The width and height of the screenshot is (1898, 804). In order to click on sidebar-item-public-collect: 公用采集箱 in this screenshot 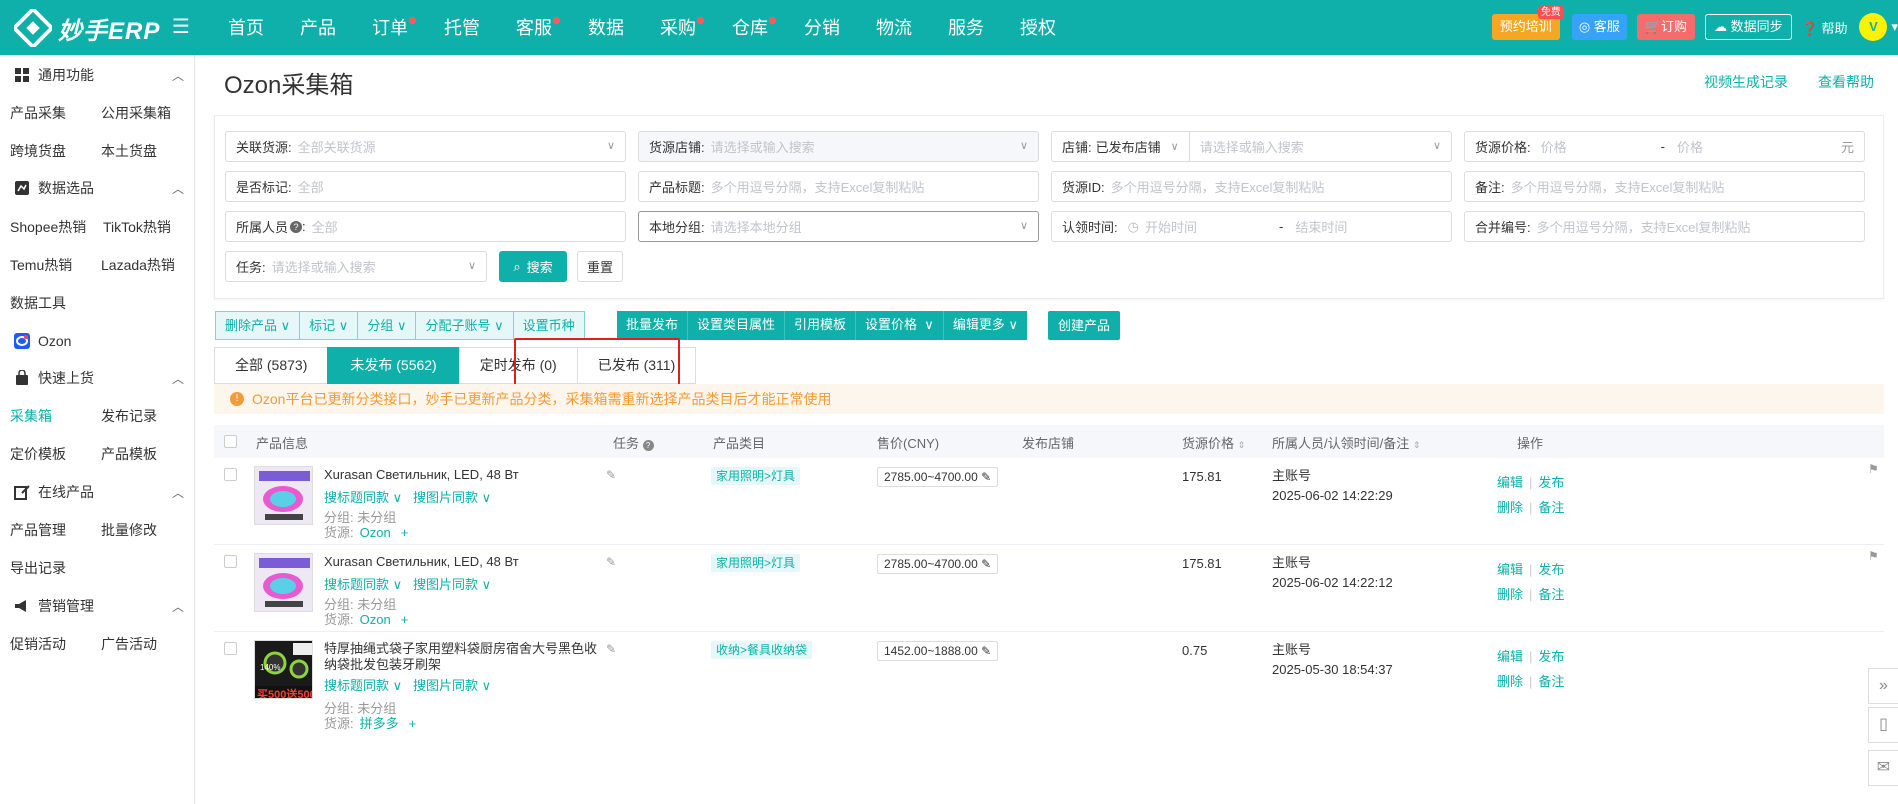, I will do `click(136, 113)`.